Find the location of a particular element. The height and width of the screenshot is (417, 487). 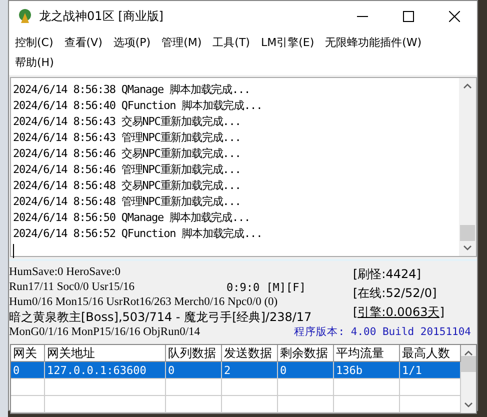

window-title: 龙之战神01区 [商业版] is located at coordinates (101, 16).